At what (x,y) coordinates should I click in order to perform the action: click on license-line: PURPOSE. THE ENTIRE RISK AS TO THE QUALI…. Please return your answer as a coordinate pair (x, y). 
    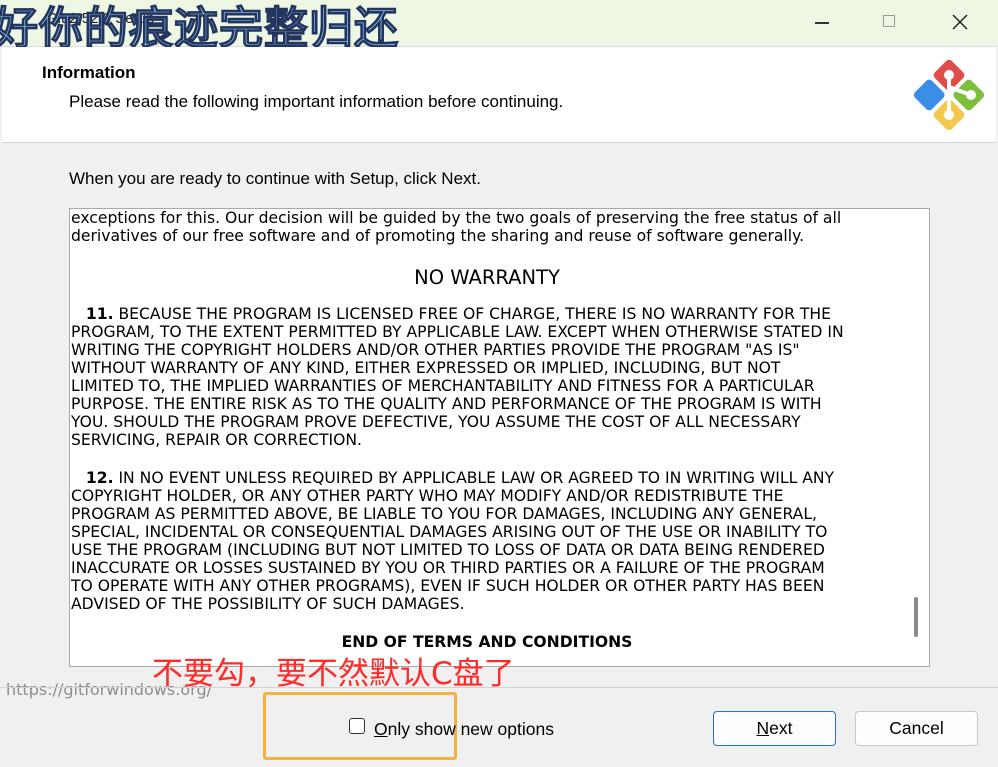
    Looking at the image, I should click on (446, 404).